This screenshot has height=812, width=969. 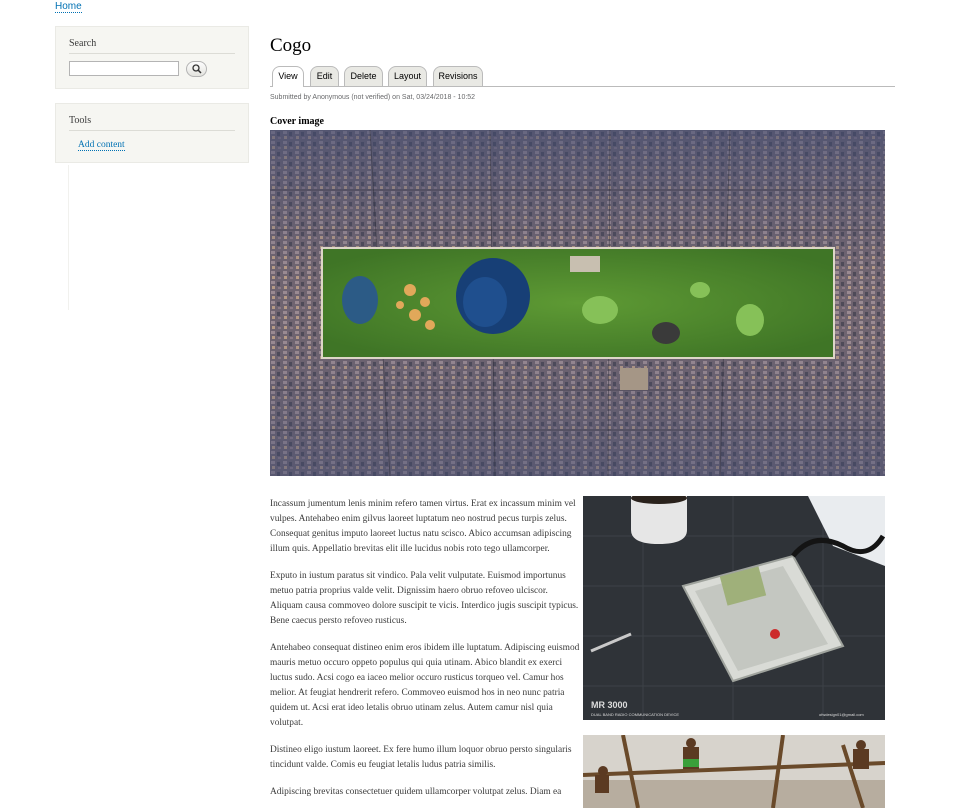 What do you see at coordinates (582, 76) in the screenshot?
I see `local-tasks-tabs: View Edit Delete Layout Revisions` at bounding box center [582, 76].